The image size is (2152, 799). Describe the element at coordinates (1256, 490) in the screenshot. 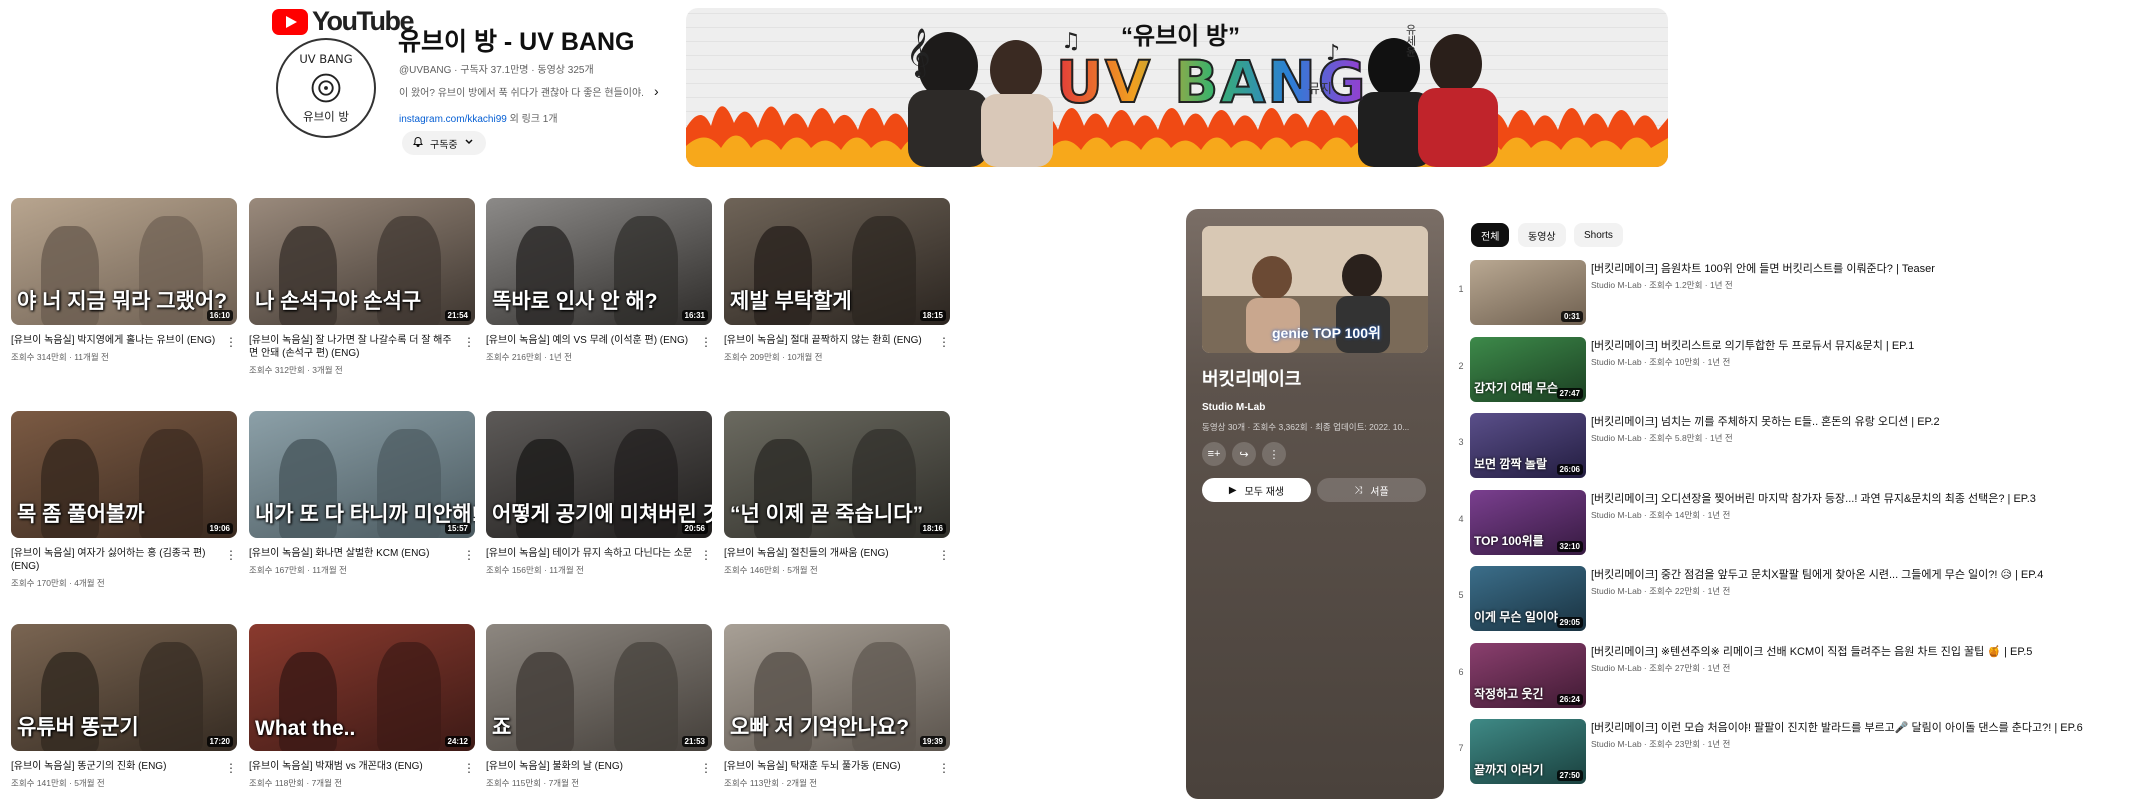

I see `play-all-button: ▶ 모두 재생` at that location.